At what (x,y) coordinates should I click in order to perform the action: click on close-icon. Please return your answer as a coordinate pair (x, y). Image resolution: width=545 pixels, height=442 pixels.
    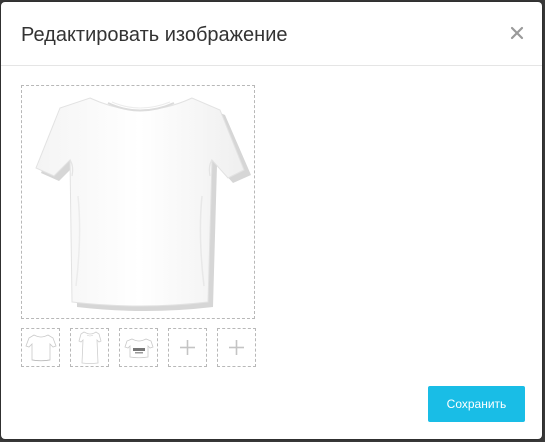
    Looking at the image, I should click on (517, 33).